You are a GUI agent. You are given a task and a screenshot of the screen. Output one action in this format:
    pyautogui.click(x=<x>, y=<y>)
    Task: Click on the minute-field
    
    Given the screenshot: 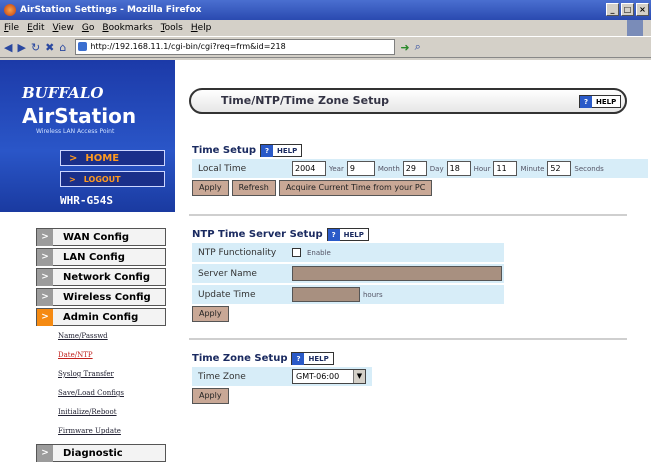 What is the action you would take?
    pyautogui.click(x=505, y=168)
    